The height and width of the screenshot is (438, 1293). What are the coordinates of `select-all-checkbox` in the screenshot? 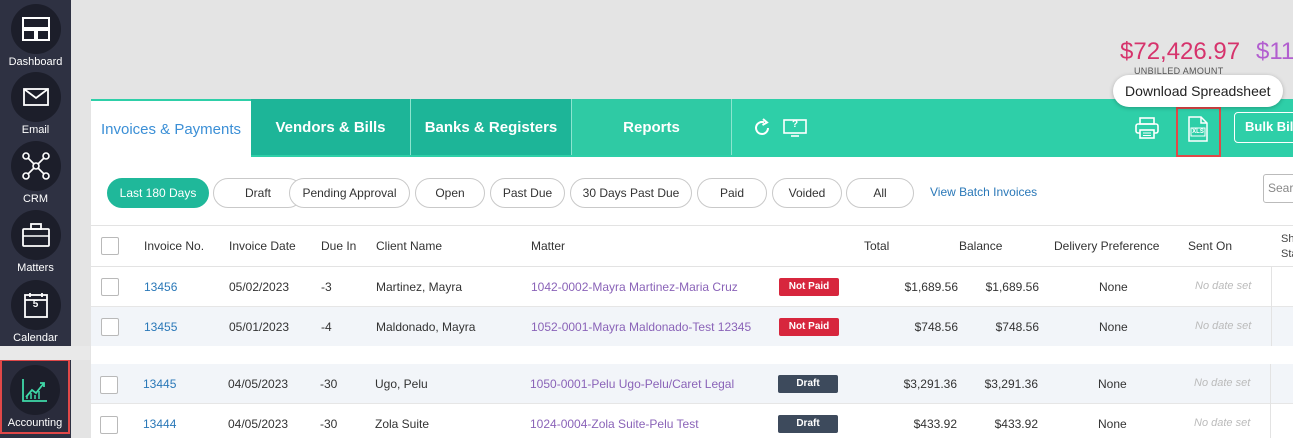 It's located at (110, 246).